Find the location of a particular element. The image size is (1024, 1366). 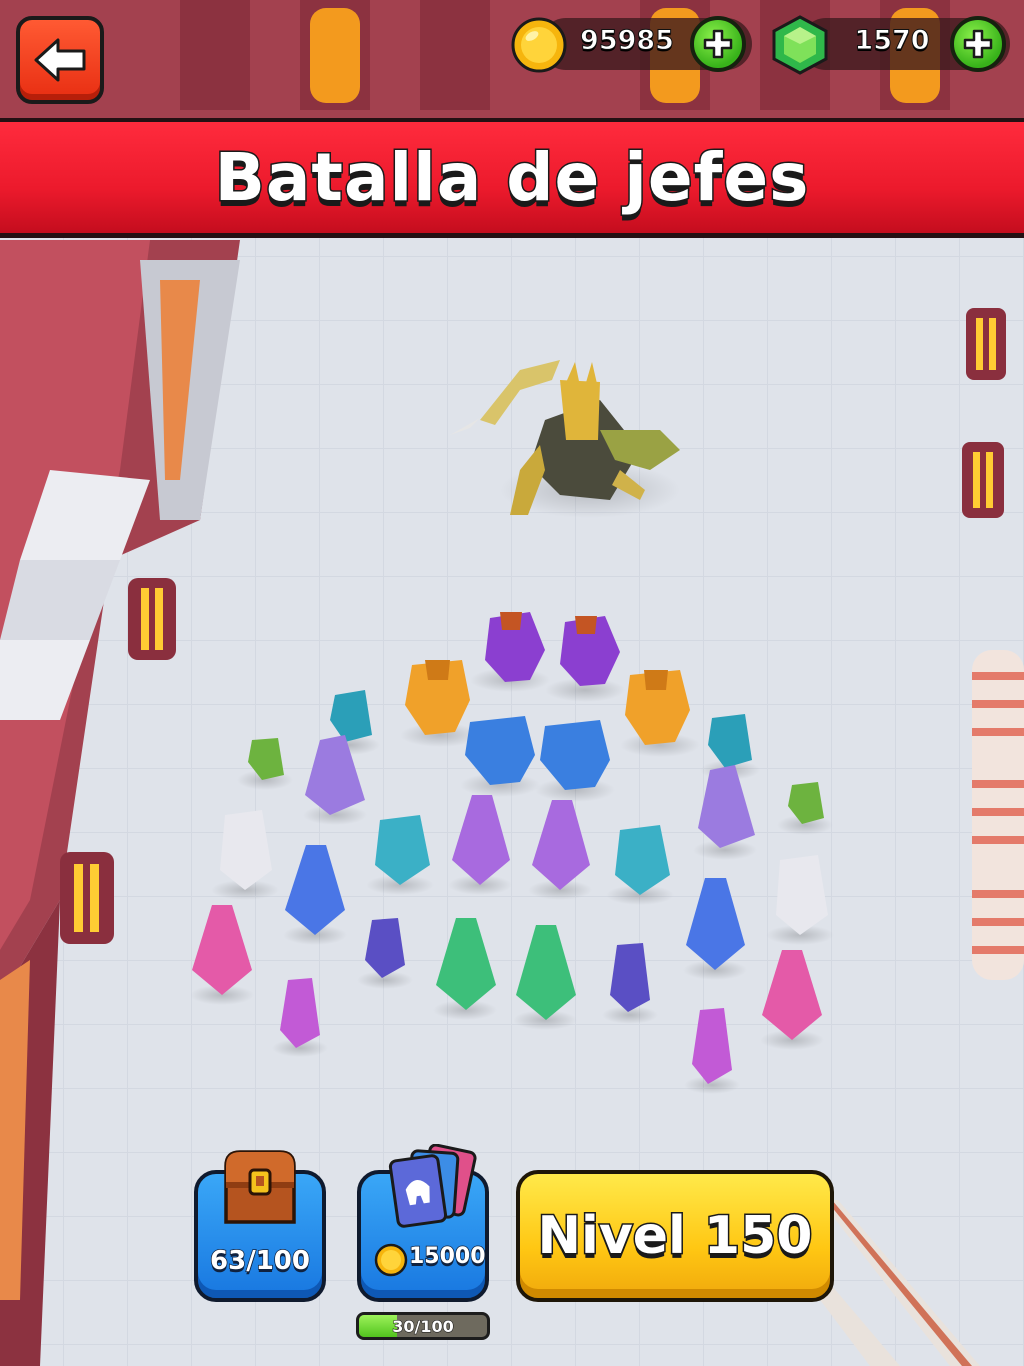

level-play-button: Nivel 150 is located at coordinates (675, 1236).